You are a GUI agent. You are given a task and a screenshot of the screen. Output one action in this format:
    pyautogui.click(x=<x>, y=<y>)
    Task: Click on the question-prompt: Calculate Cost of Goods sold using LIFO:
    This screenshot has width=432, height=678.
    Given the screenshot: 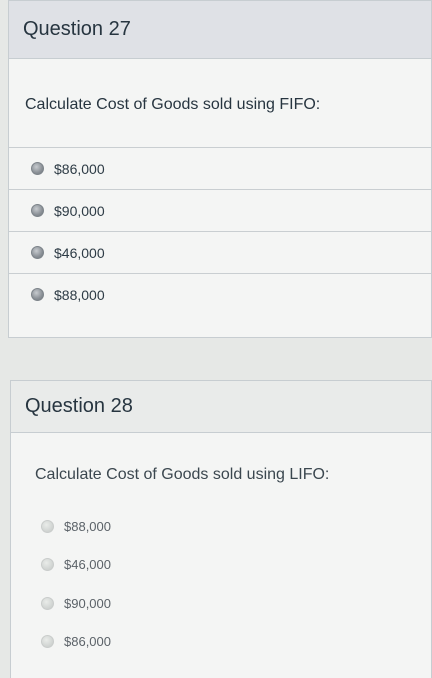 What is the action you would take?
    pyautogui.click(x=182, y=474)
    